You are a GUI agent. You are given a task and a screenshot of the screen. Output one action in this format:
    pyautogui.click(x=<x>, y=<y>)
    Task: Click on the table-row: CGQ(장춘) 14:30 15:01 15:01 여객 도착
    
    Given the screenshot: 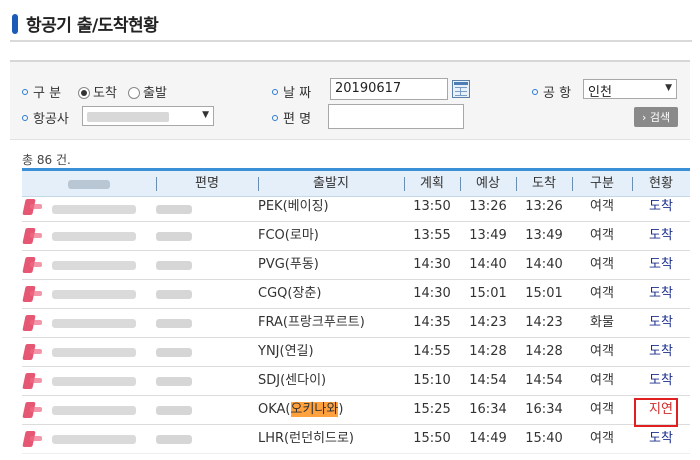 What is the action you would take?
    pyautogui.click(x=356, y=294)
    